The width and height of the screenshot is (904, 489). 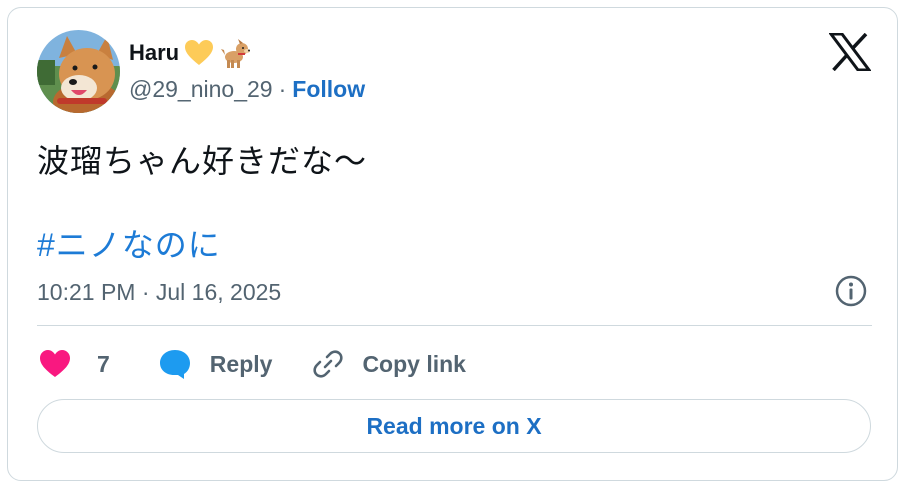 I want to click on hashtag-link: #ニノなのに, so click(x=129, y=243).